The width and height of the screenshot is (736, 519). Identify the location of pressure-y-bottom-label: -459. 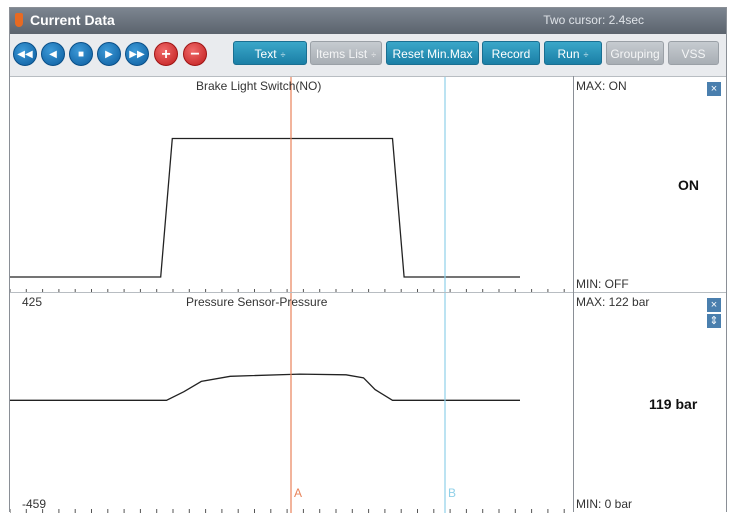
(34, 504).